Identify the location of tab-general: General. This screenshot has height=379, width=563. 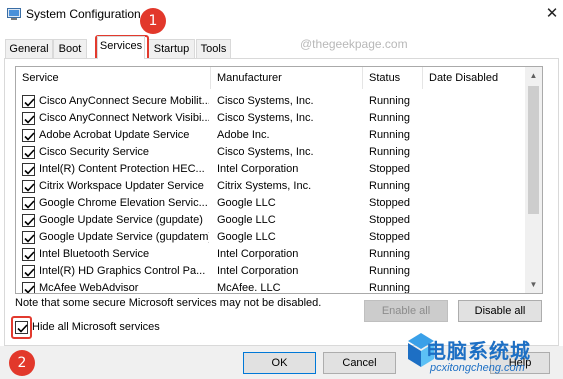
(29, 48).